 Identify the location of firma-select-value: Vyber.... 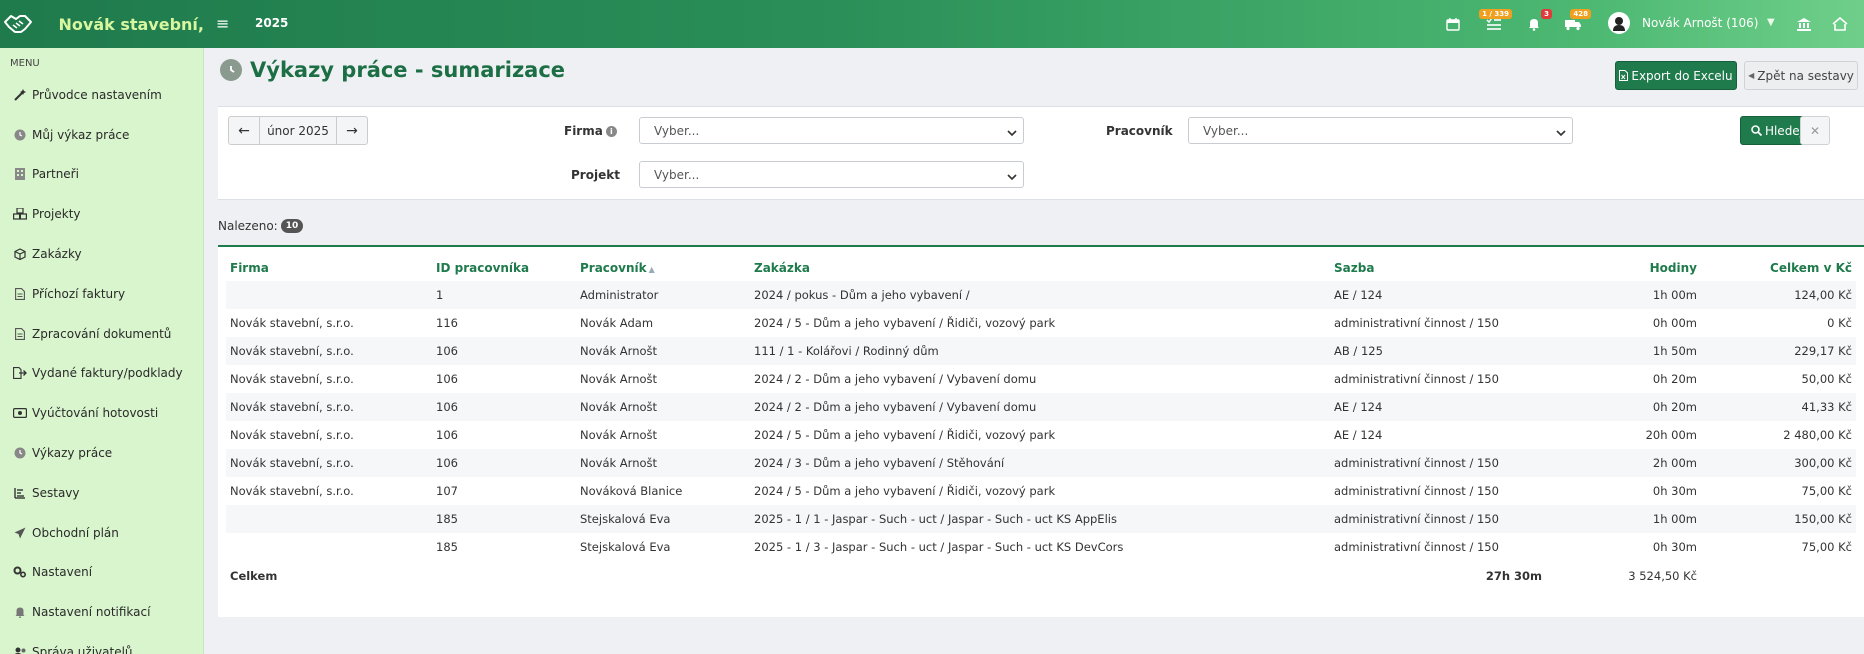
(677, 130).